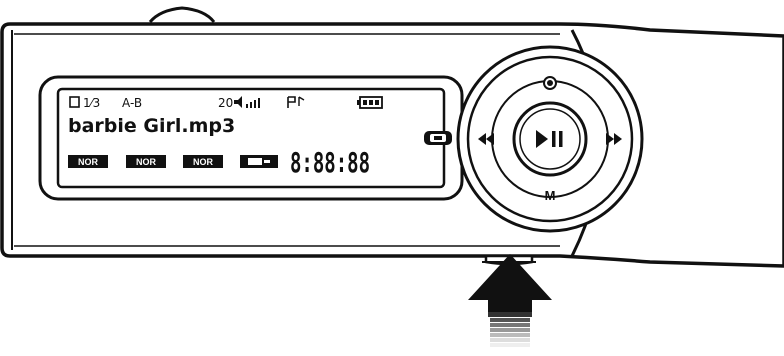 Image resolution: width=784 pixels, height=356 pixels. I want to click on eq-tag-1-label: NOR, so click(88, 162).